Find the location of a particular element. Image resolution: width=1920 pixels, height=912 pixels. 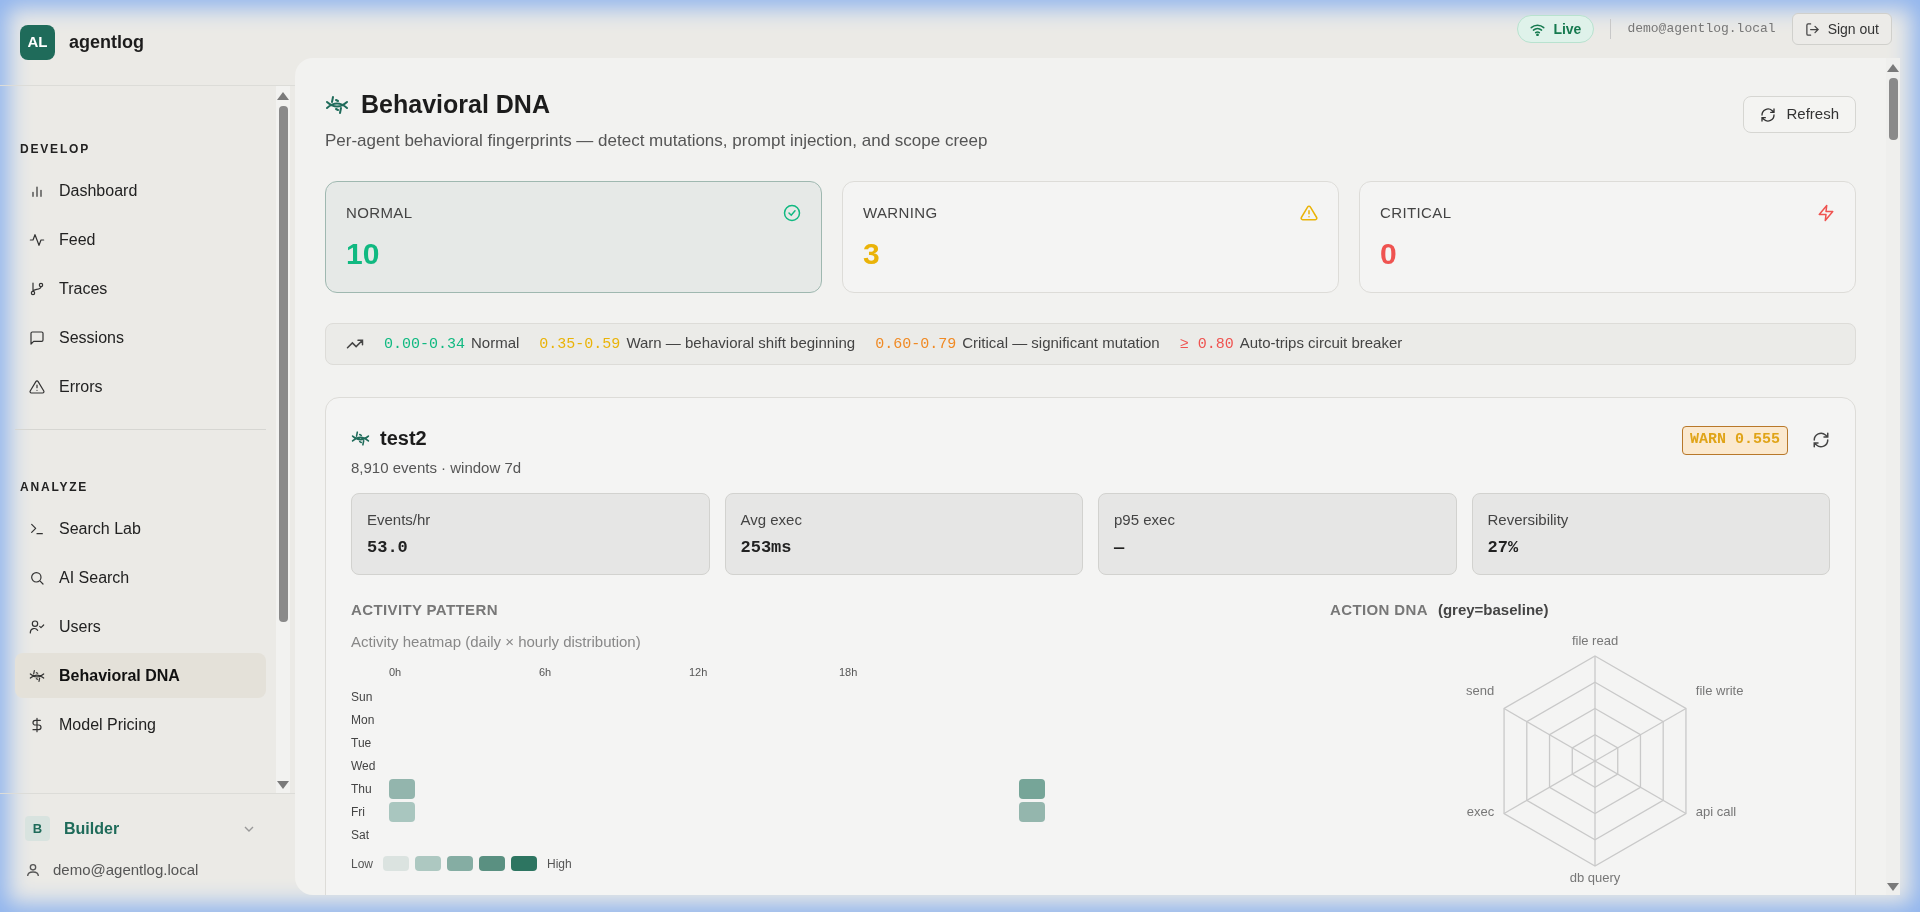

threshold-range: 0.60-0.79 is located at coordinates (916, 344).